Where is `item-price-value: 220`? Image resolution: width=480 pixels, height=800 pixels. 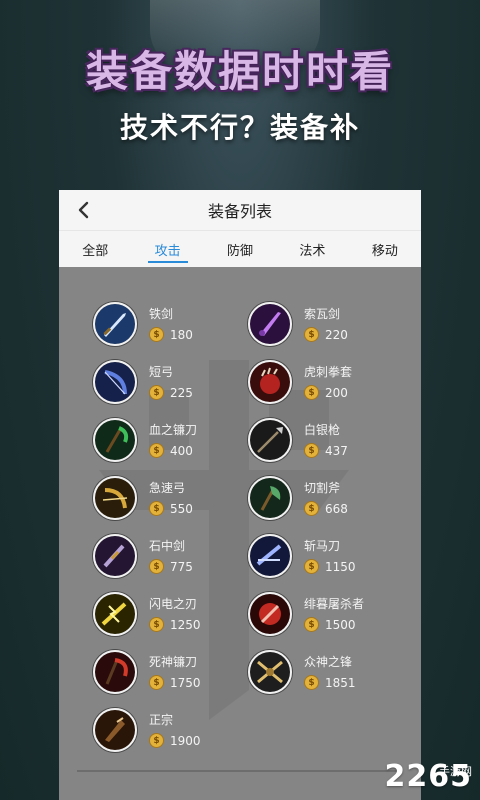
item-price-value: 220 is located at coordinates (336, 334).